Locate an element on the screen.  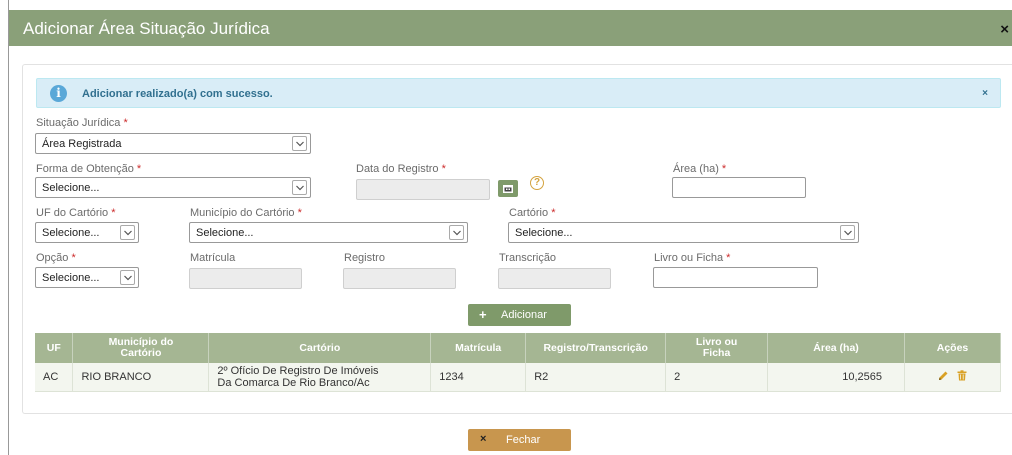
help-icon: ? is located at coordinates (537, 183).